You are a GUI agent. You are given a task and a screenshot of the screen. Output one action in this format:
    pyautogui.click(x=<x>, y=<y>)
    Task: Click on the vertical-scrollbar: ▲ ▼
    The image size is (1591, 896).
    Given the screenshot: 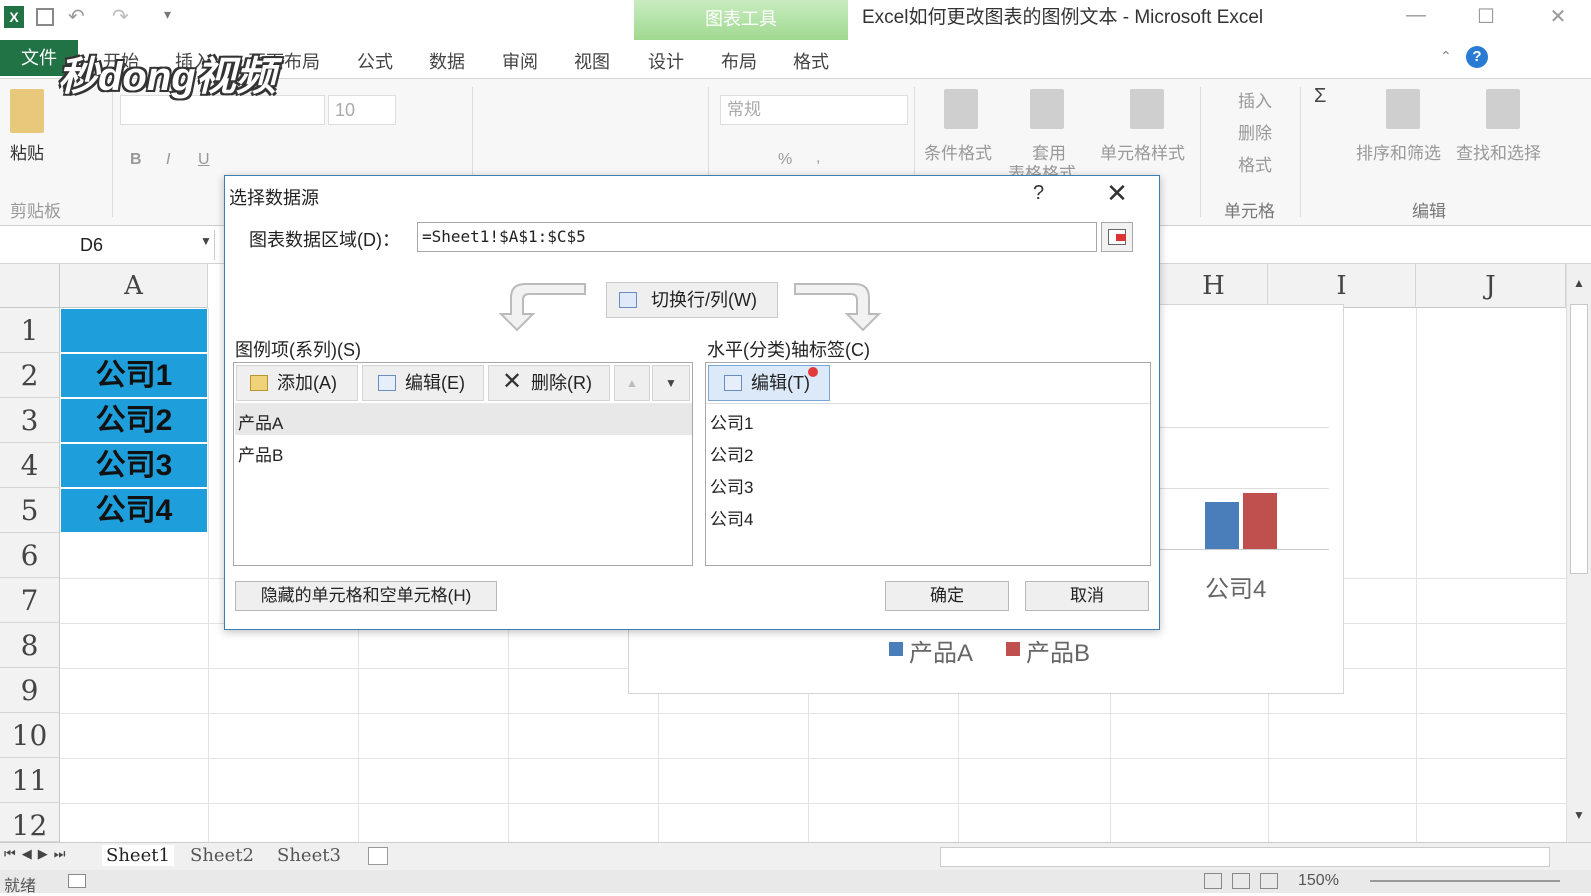 What is the action you would take?
    pyautogui.click(x=1578, y=553)
    